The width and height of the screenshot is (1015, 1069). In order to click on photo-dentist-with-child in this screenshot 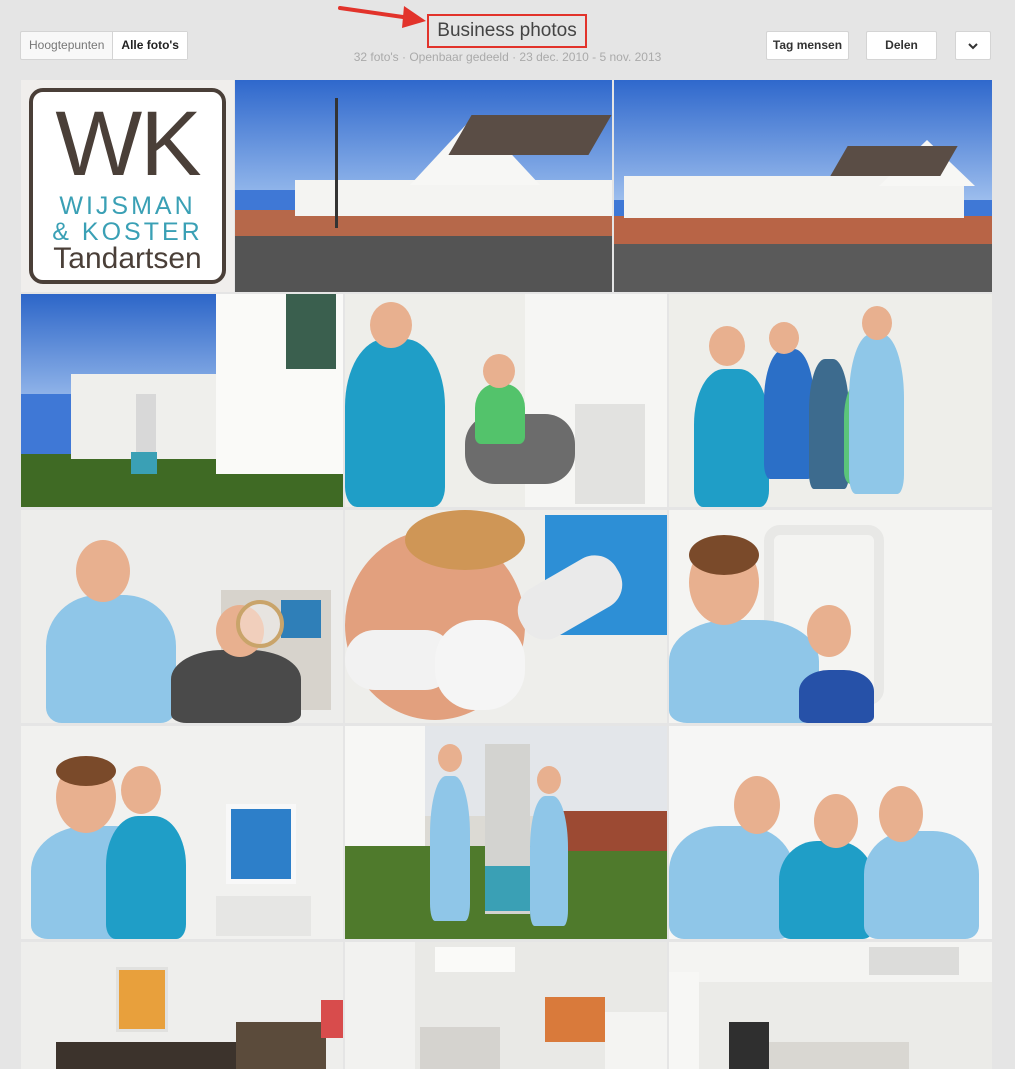, I will do `click(506, 400)`.